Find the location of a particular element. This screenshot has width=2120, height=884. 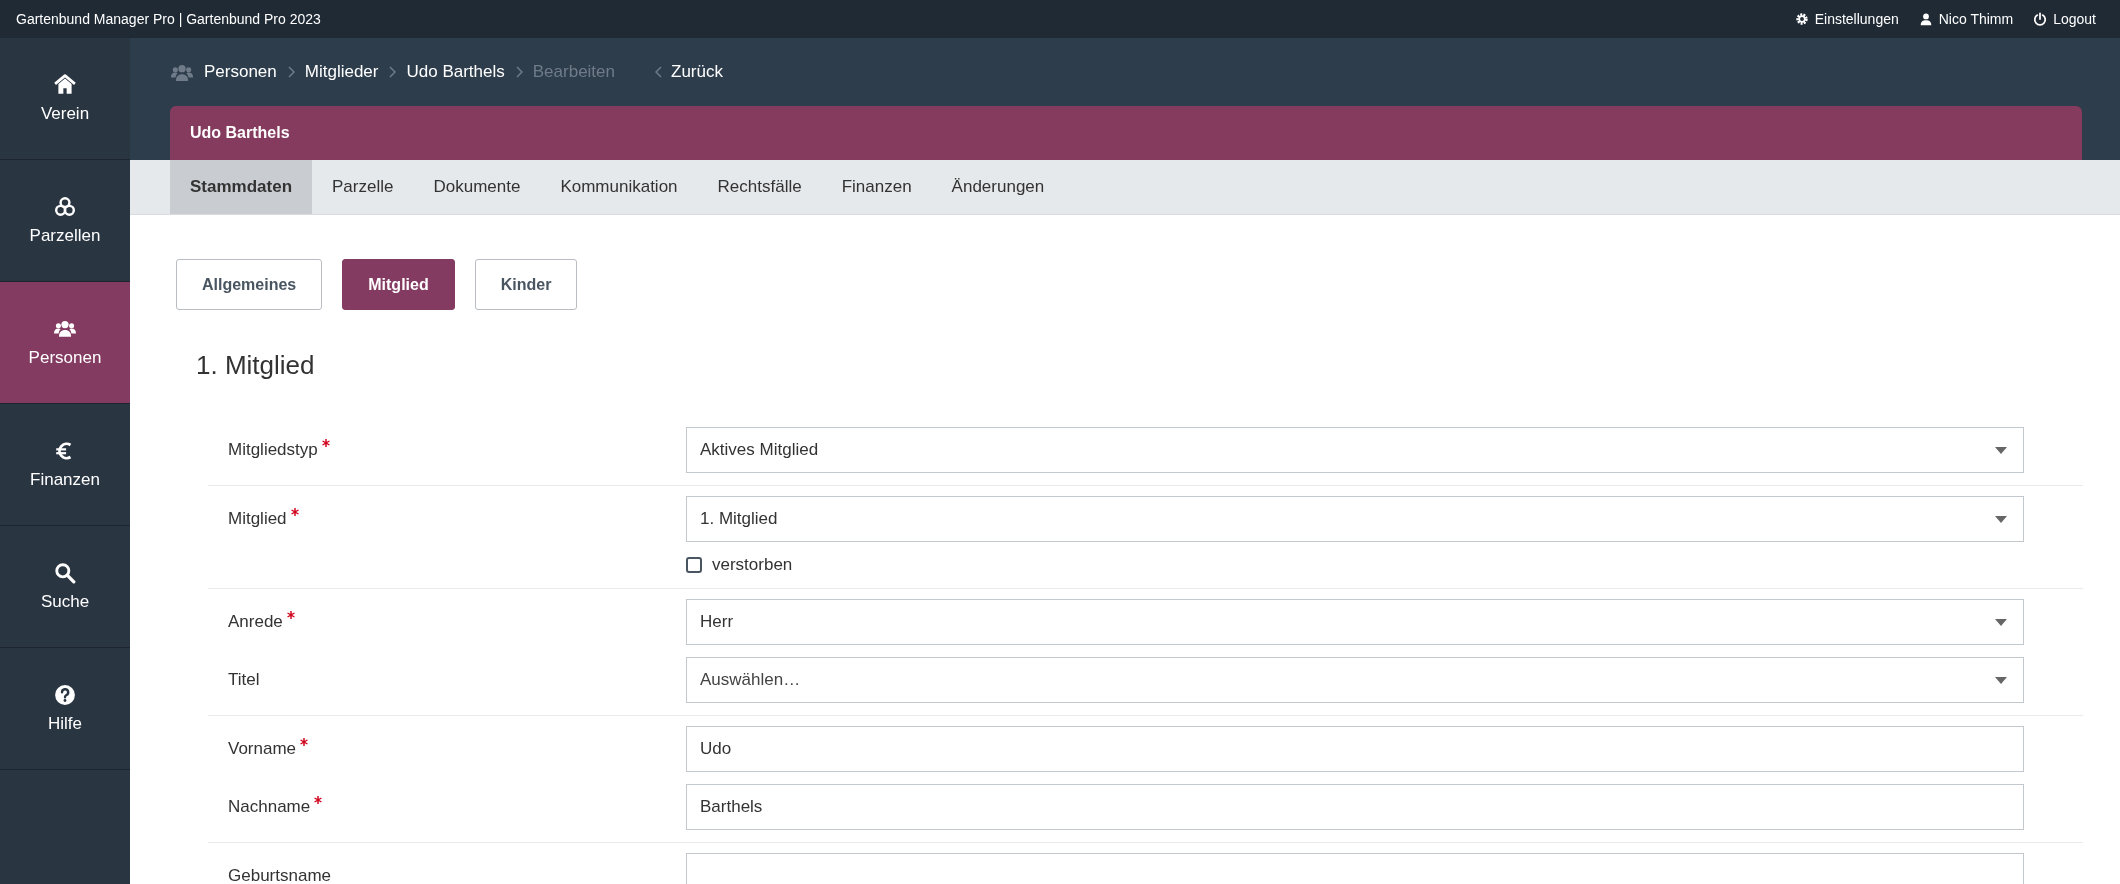

home-icon is located at coordinates (65, 84).